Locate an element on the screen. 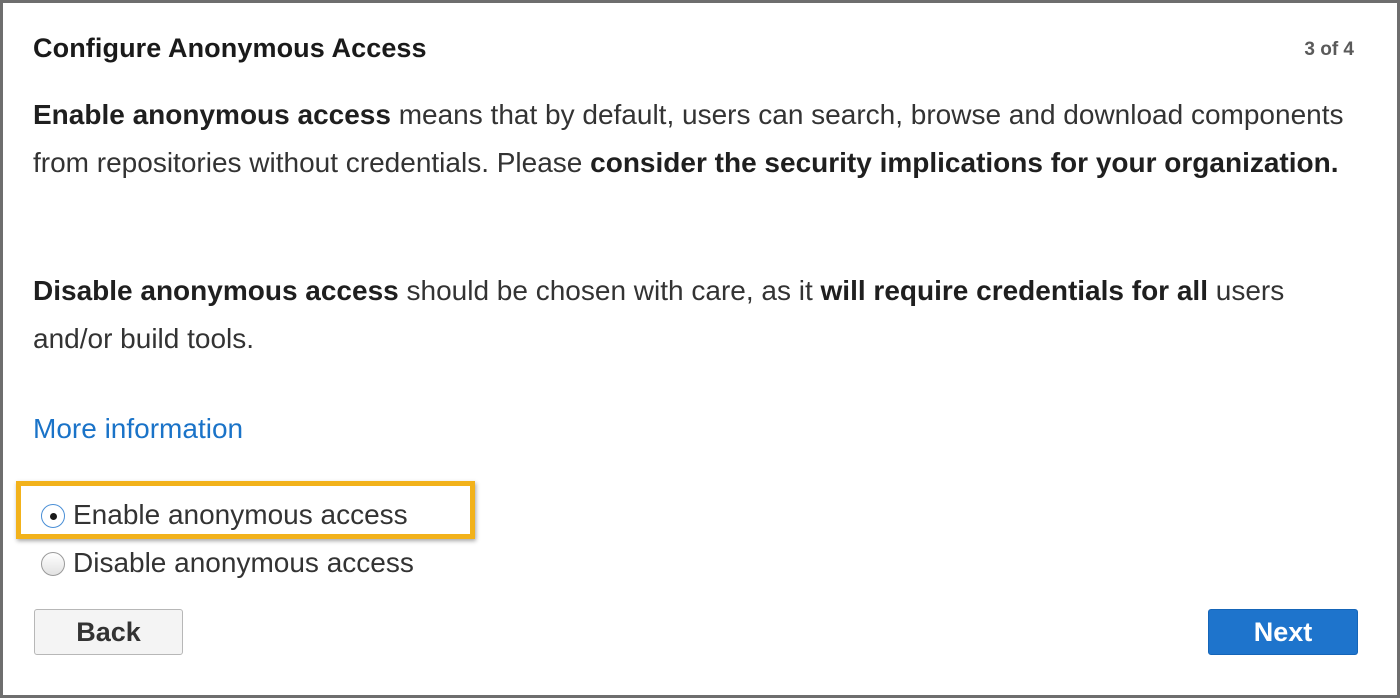  back-button: Back is located at coordinates (108, 632).